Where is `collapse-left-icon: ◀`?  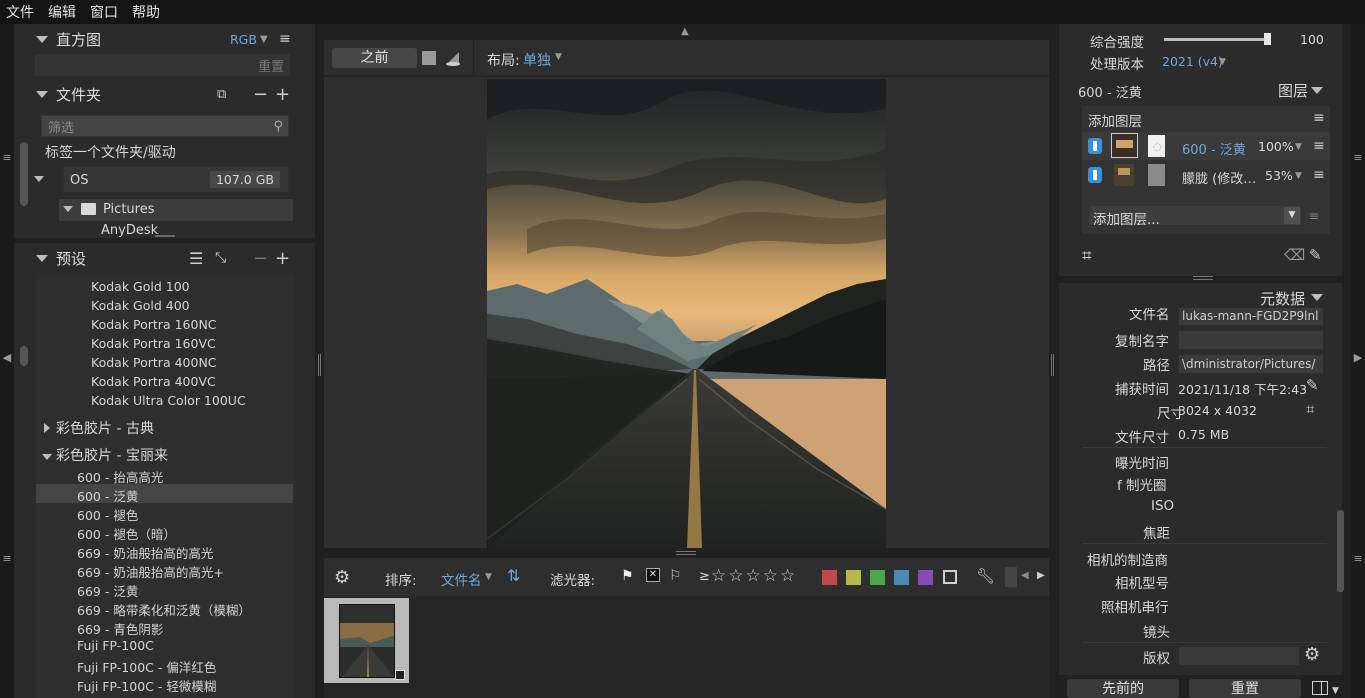
collapse-left-icon: ◀ is located at coordinates (7, 357).